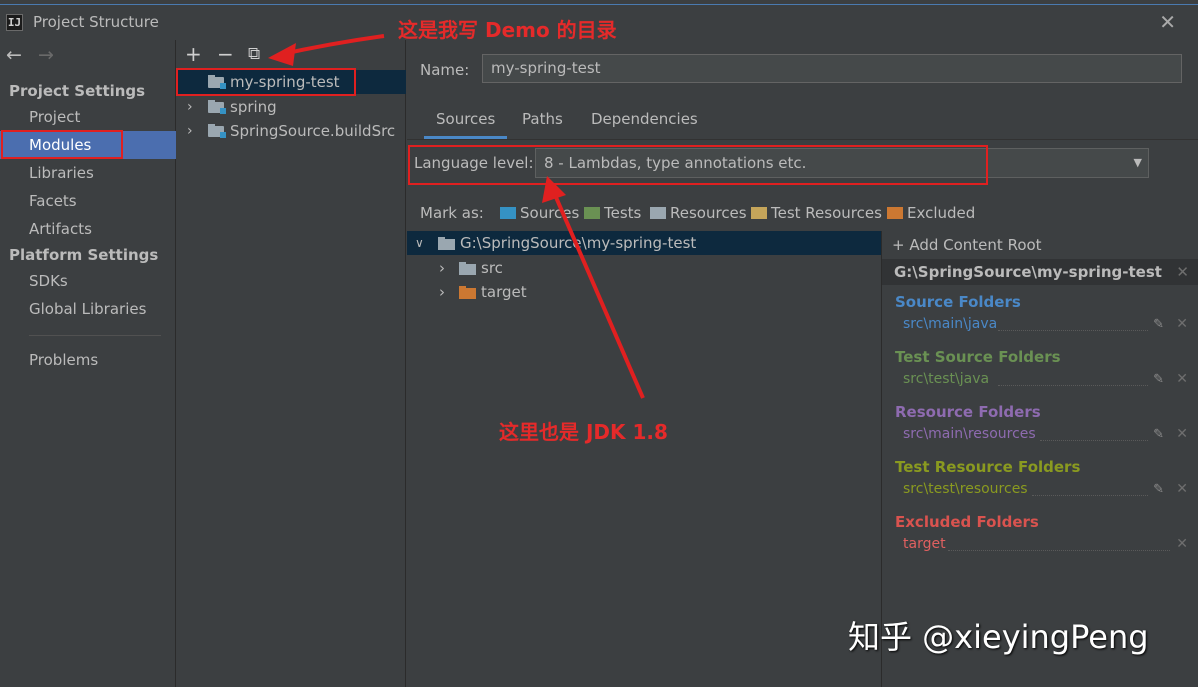  What do you see at coordinates (445, 70) in the screenshot?
I see `name-label: Name:` at bounding box center [445, 70].